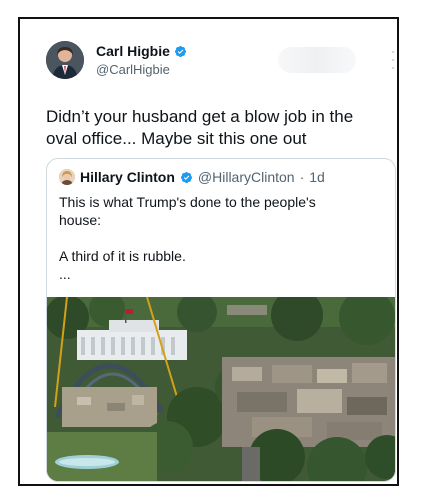 The width and height of the screenshot is (423, 500). Describe the element at coordinates (67, 177) in the screenshot. I see `quoted-avatar` at that location.